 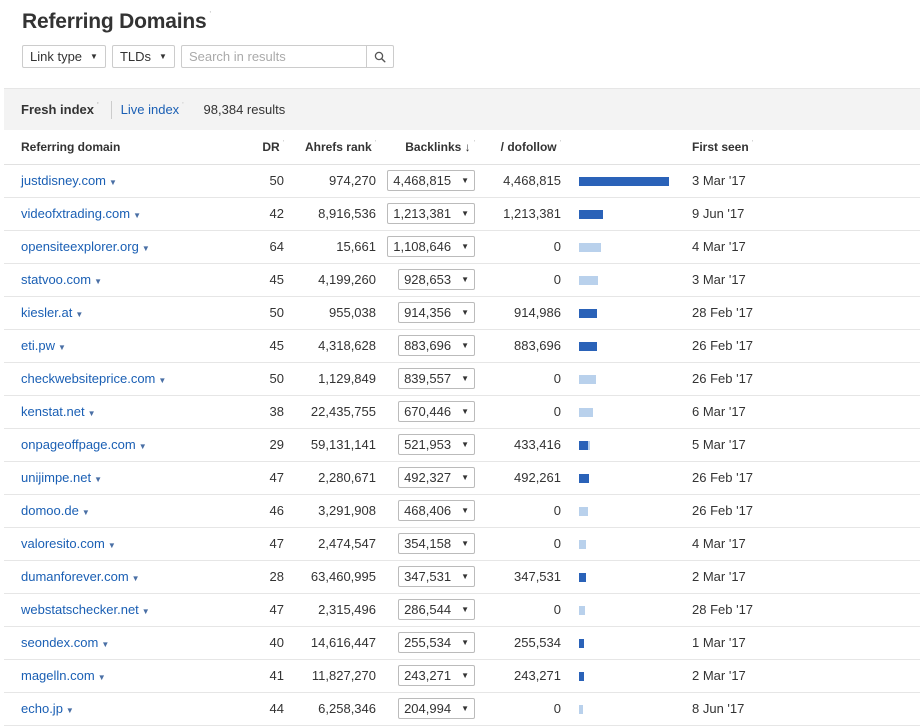 What do you see at coordinates (42, 708) in the screenshot?
I see `domain-link: echo.jp` at bounding box center [42, 708].